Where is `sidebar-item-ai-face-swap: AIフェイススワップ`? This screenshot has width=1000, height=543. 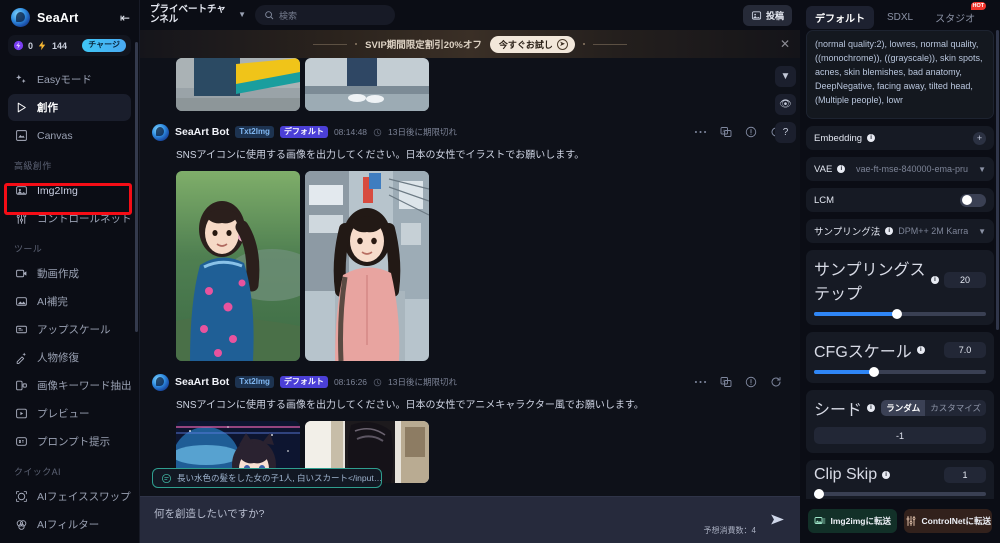 sidebar-item-ai-face-swap: AIフェイススワップ is located at coordinates (69, 496).